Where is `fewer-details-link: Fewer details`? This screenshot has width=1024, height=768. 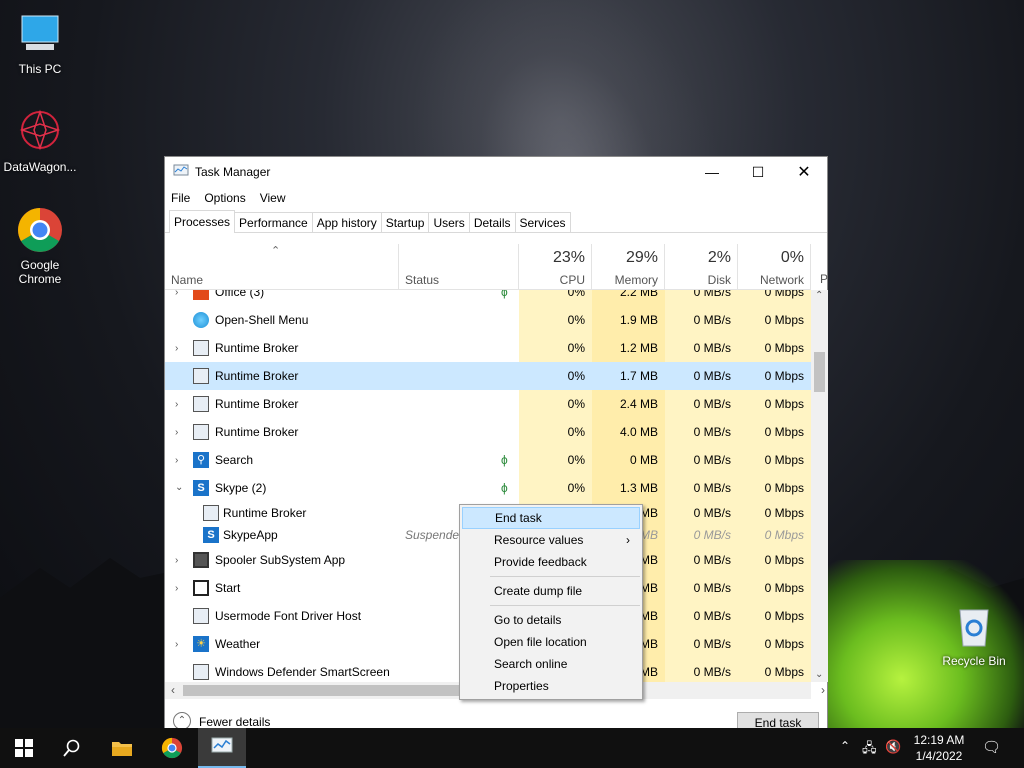
fewer-details-link: Fewer details is located at coordinates (234, 722).